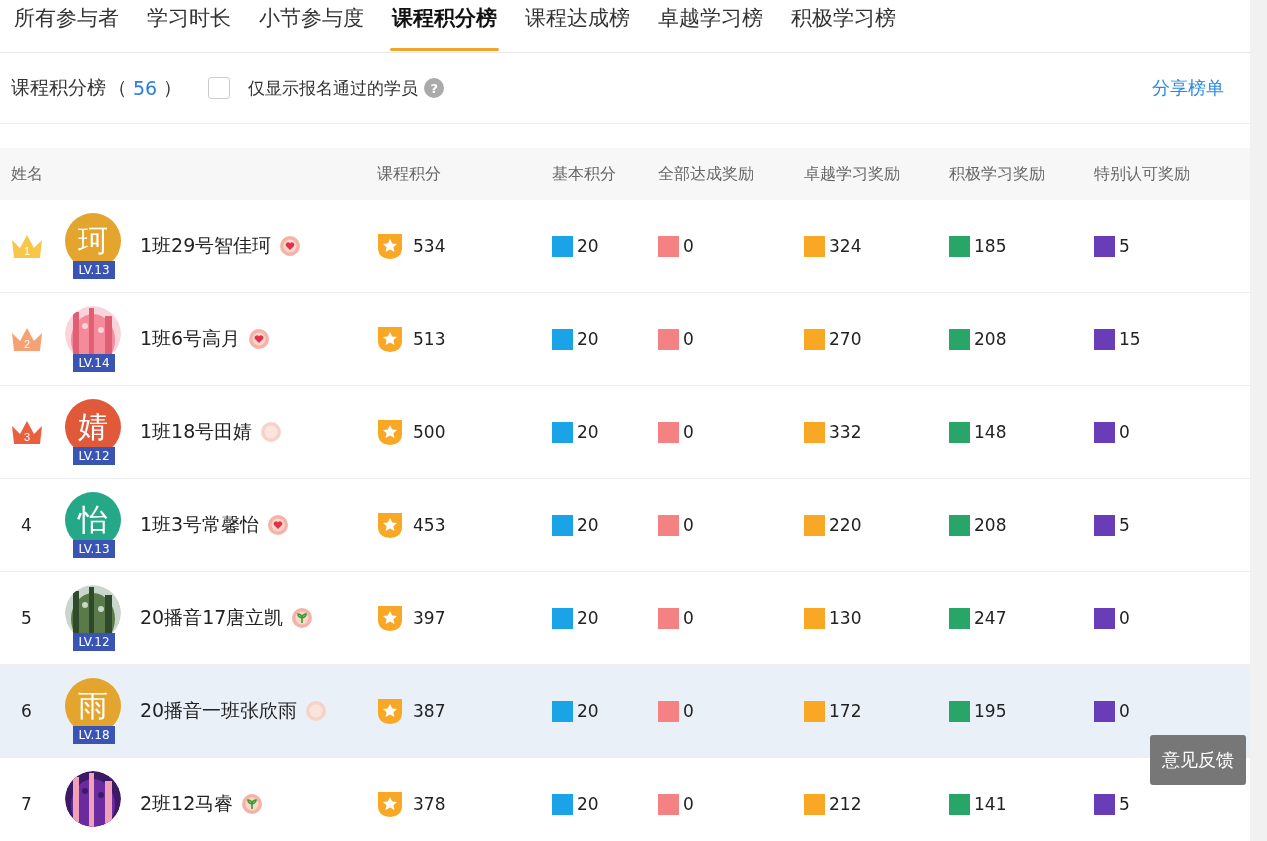  Describe the element at coordinates (1198, 760) in the screenshot. I see `feedback-button: 意见反馈` at that location.